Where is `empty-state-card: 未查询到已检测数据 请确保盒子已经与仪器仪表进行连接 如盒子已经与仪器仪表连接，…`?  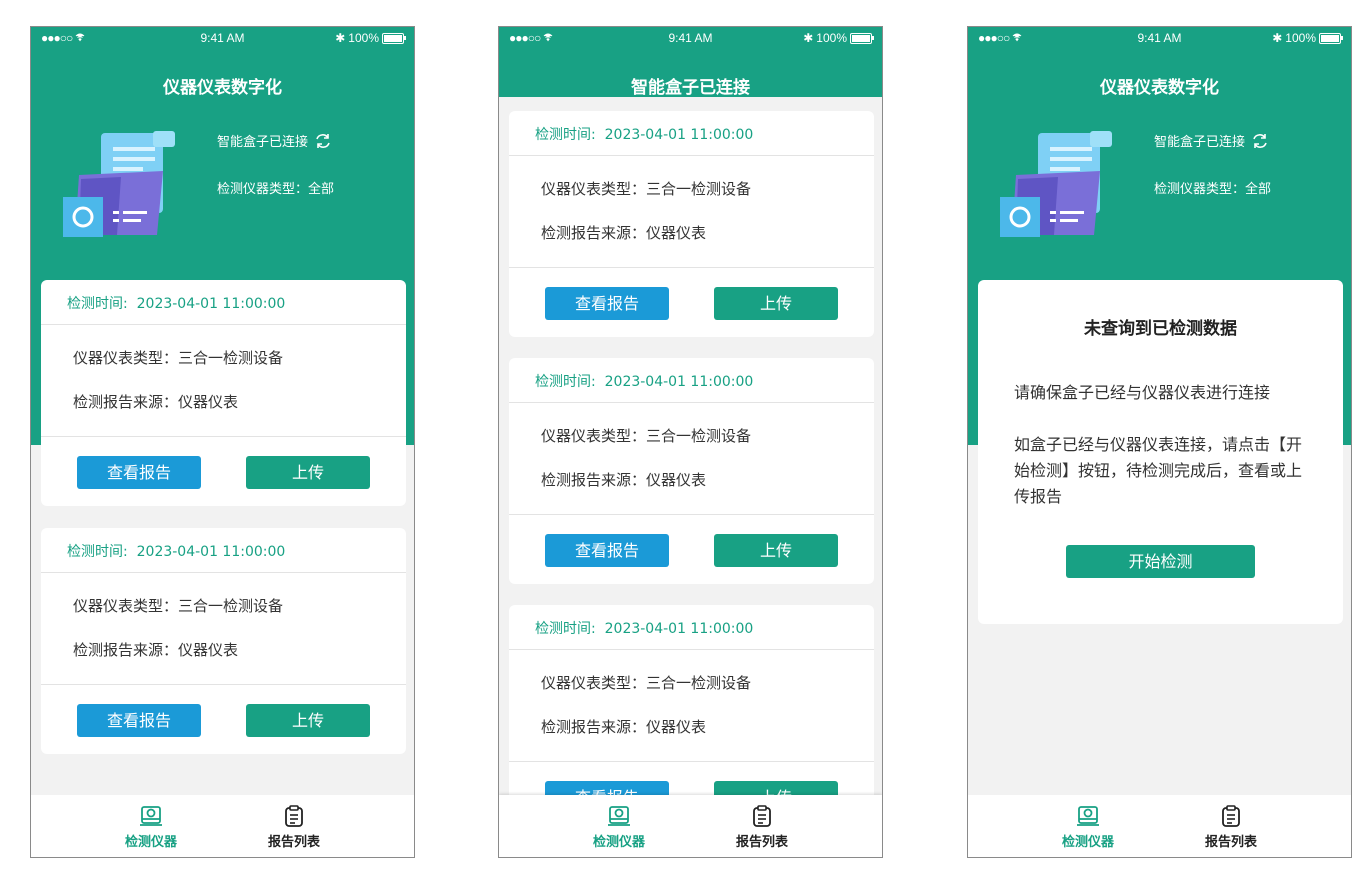 empty-state-card: 未查询到已检测数据 请确保盒子已经与仪器仪表进行连接 如盒子已经与仪器仪表连接，… is located at coordinates (1160, 452).